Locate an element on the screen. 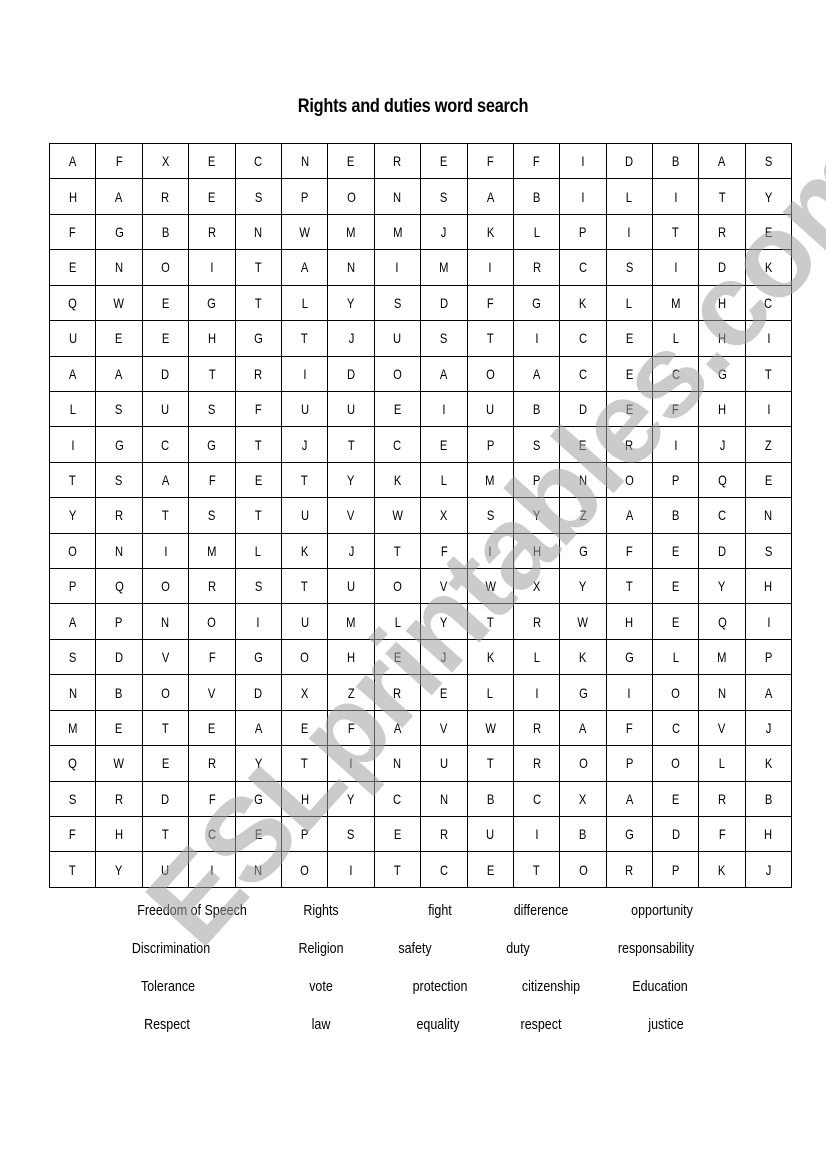 The width and height of the screenshot is (826, 1169). grid-cell: Y is located at coordinates (583, 586).